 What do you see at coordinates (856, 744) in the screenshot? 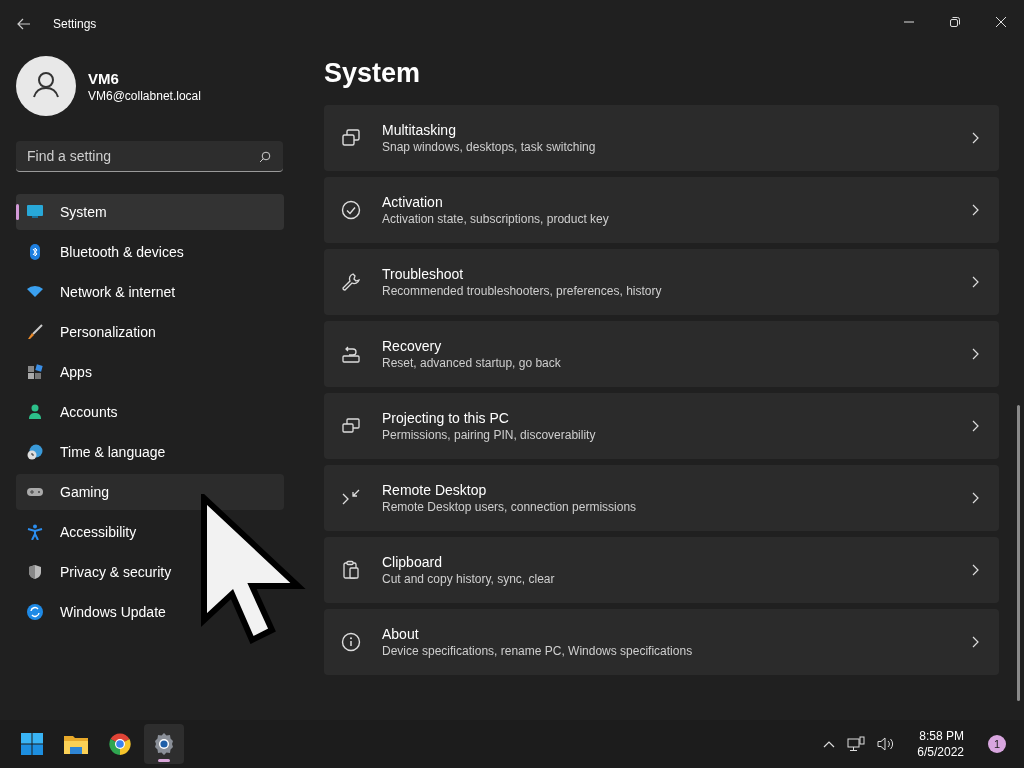
I see `network-icon` at bounding box center [856, 744].